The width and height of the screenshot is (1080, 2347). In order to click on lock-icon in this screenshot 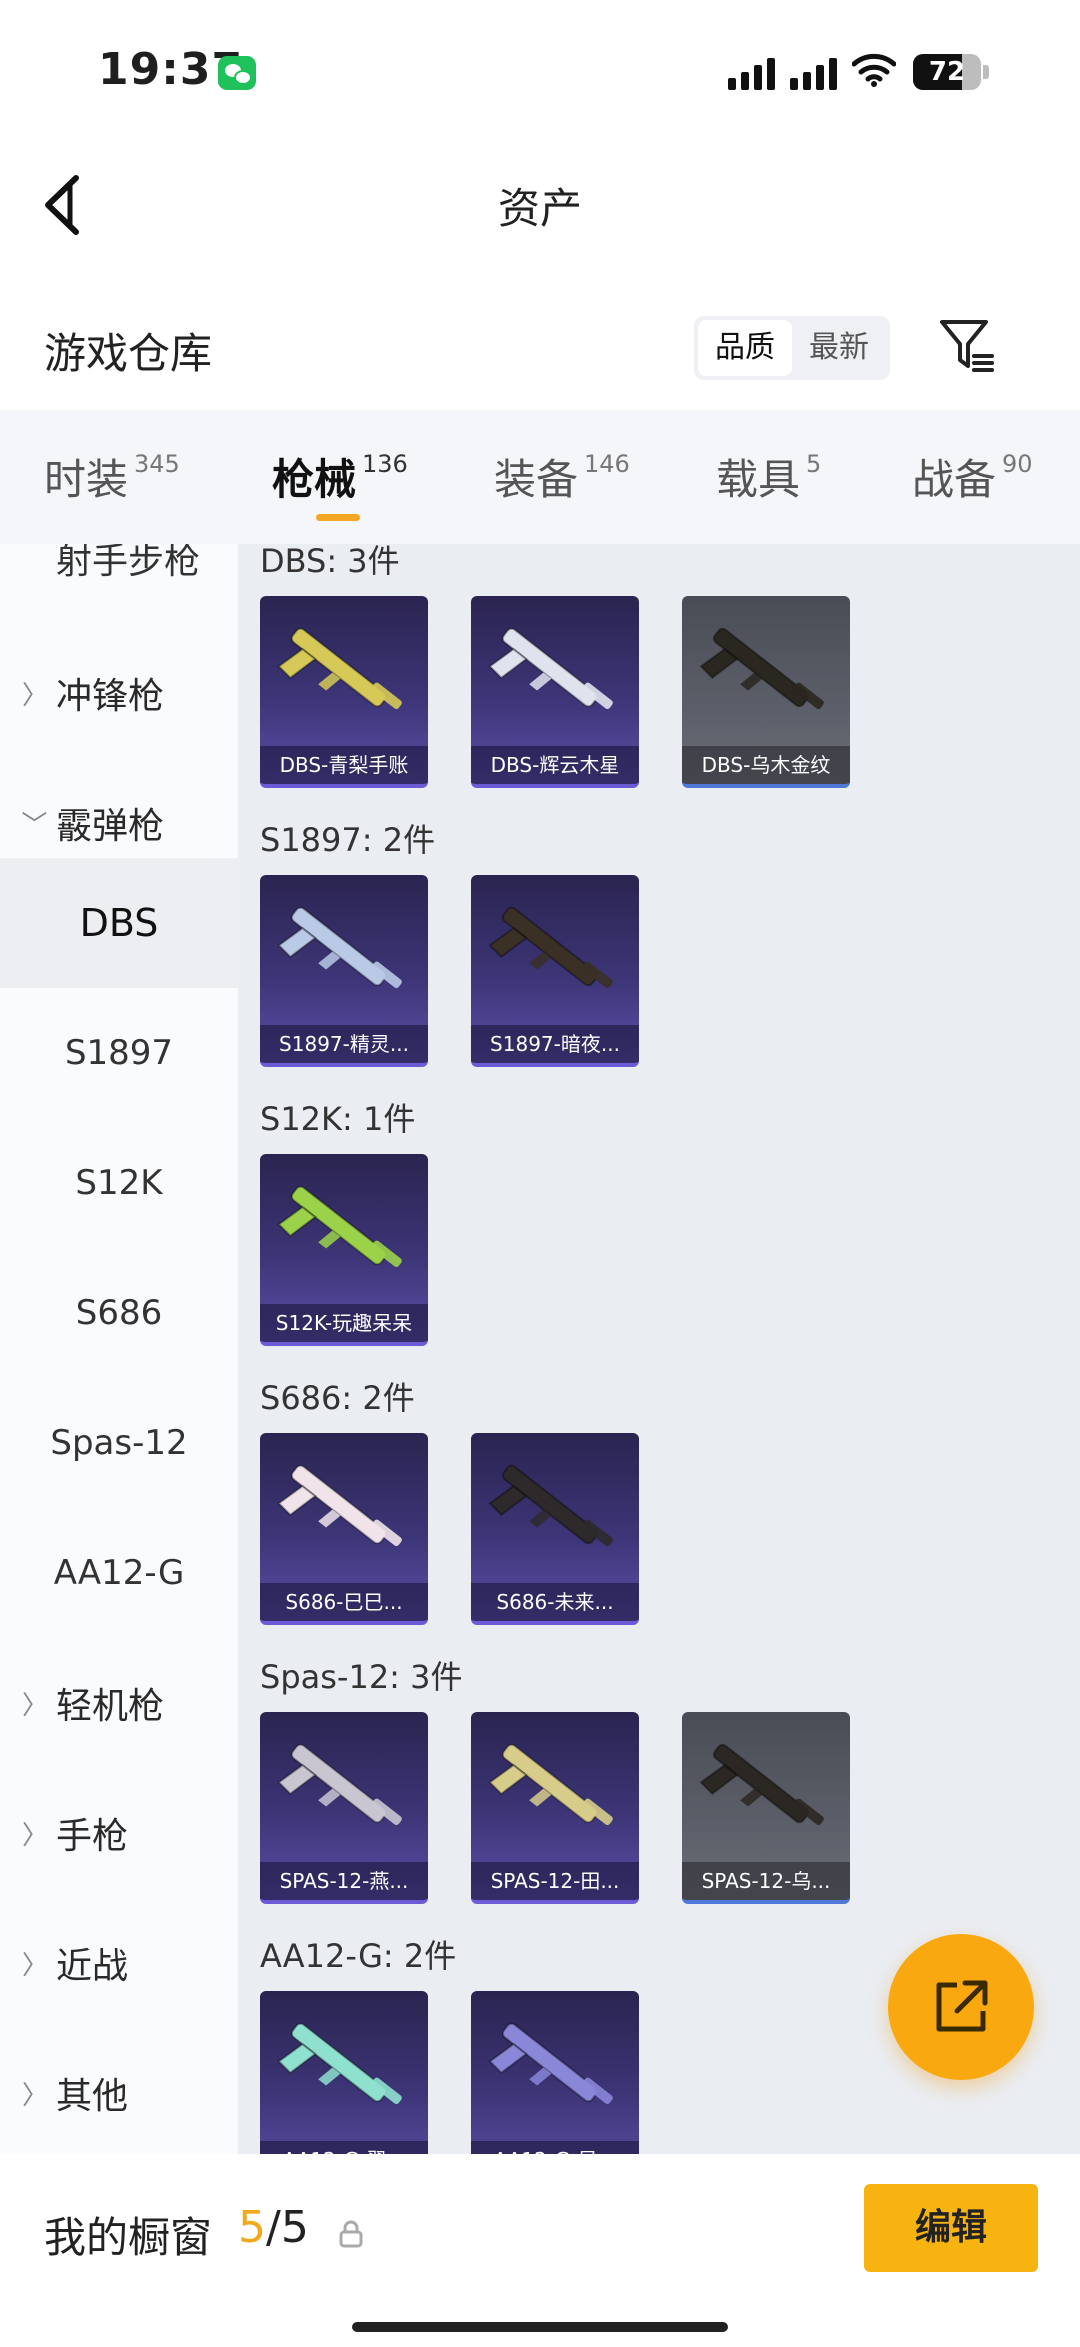, I will do `click(351, 2234)`.